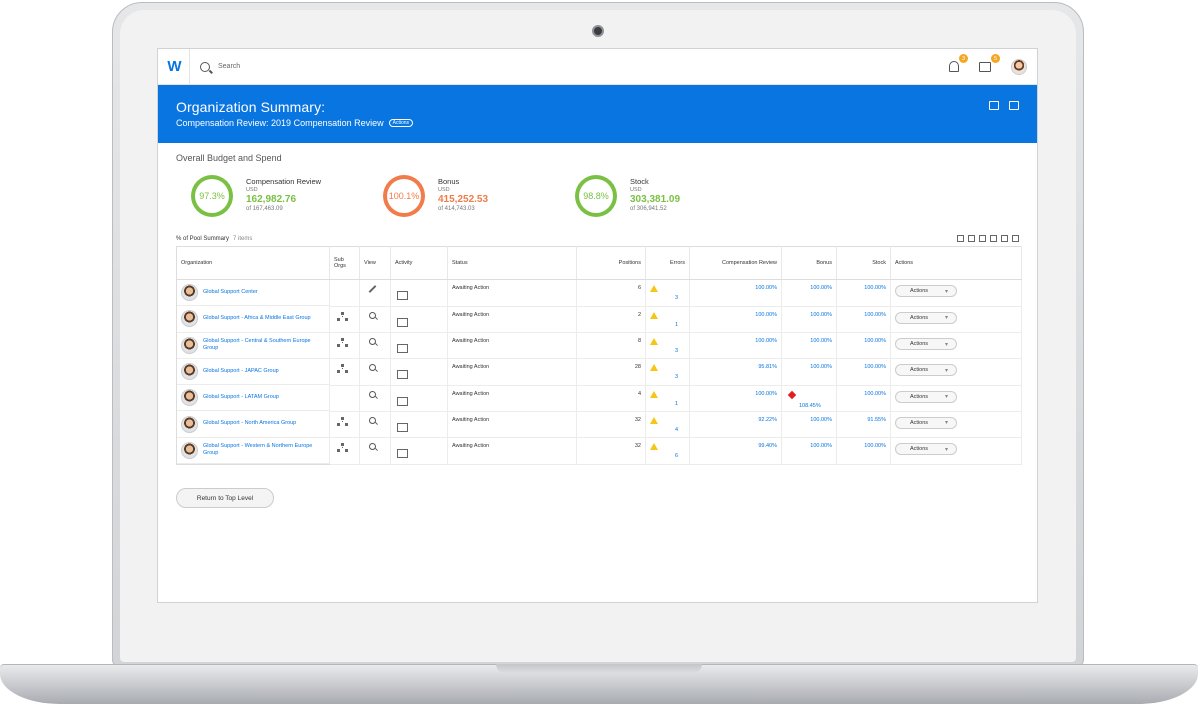  What do you see at coordinates (810, 406) in the screenshot?
I see `bonus-value: 108.45%` at bounding box center [810, 406].